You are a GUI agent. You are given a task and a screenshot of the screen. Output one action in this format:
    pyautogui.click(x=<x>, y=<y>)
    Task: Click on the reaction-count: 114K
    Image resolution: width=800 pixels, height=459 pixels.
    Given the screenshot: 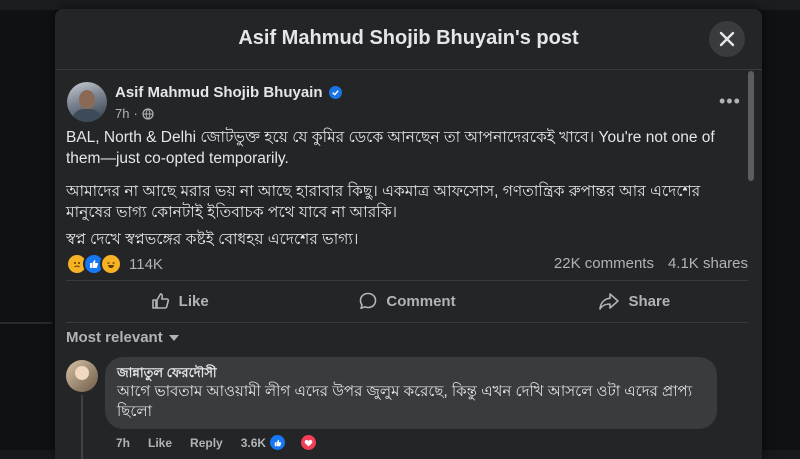 What is the action you would take?
    pyautogui.click(x=146, y=264)
    